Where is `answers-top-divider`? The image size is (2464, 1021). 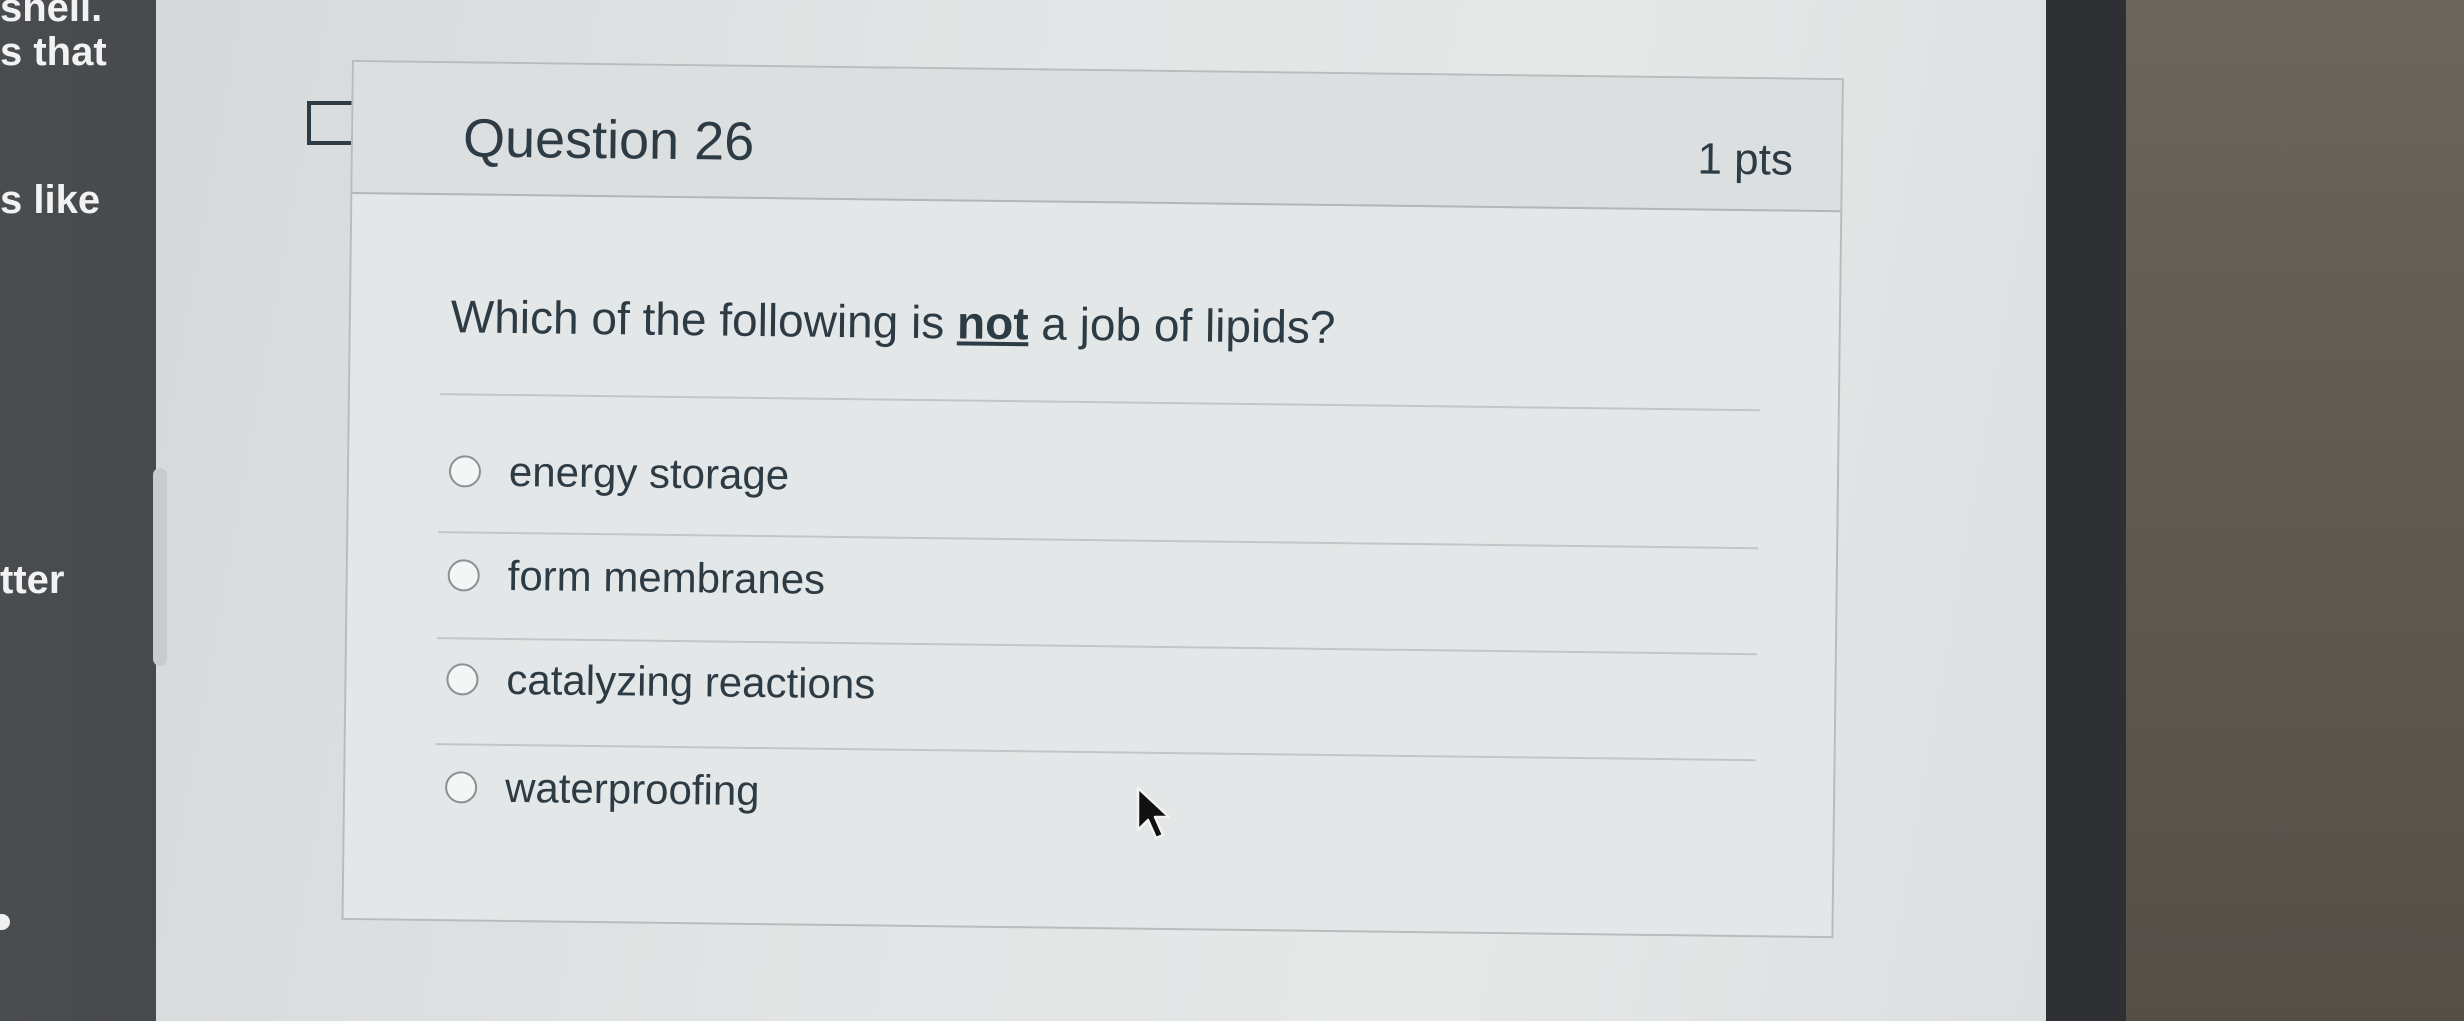
answers-top-divider is located at coordinates (1099, 402).